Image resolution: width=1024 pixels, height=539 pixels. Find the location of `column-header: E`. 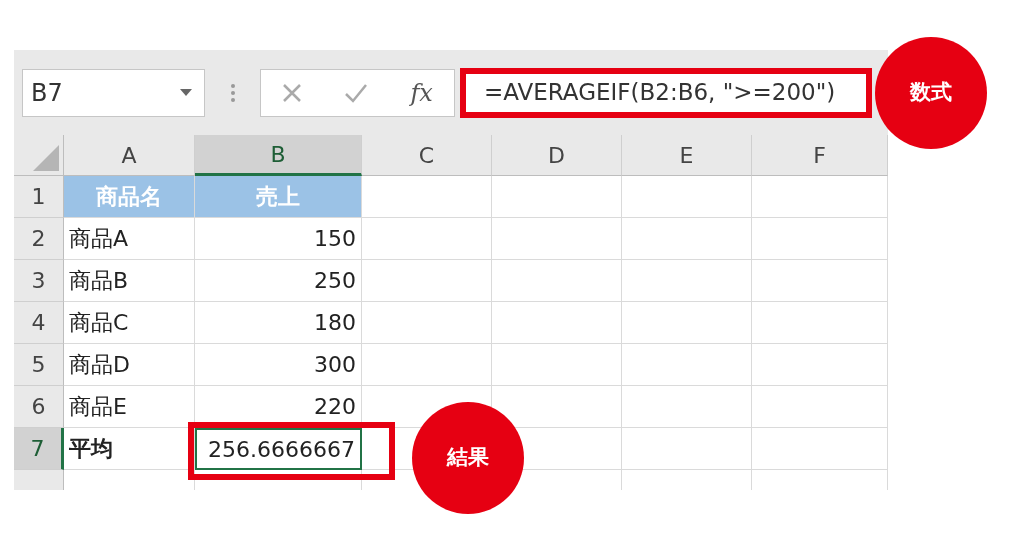

column-header: E is located at coordinates (687, 155).